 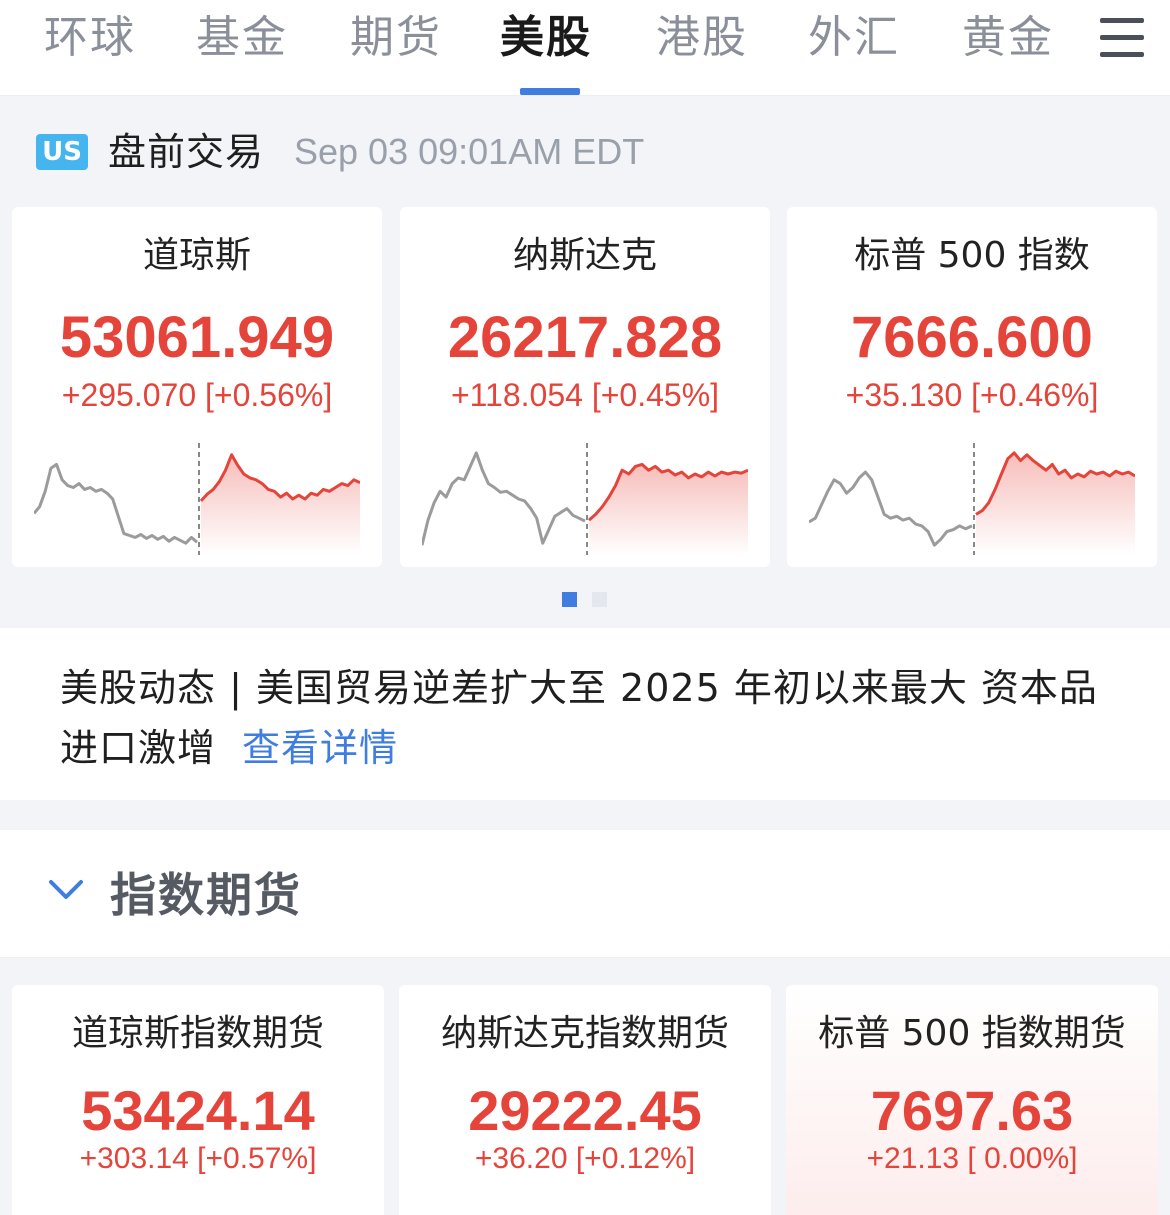 I want to click on futures-price: 53424.14, so click(x=198, y=1110).